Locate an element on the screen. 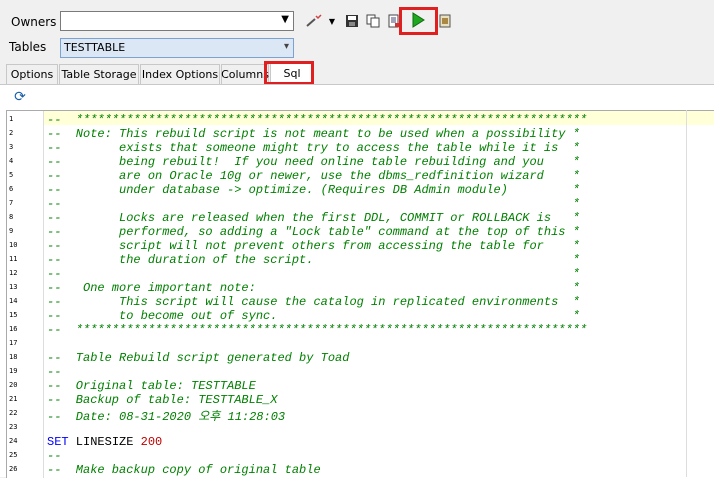 The width and height of the screenshot is (714, 478). line-number: 21 is located at coordinates (13, 399).